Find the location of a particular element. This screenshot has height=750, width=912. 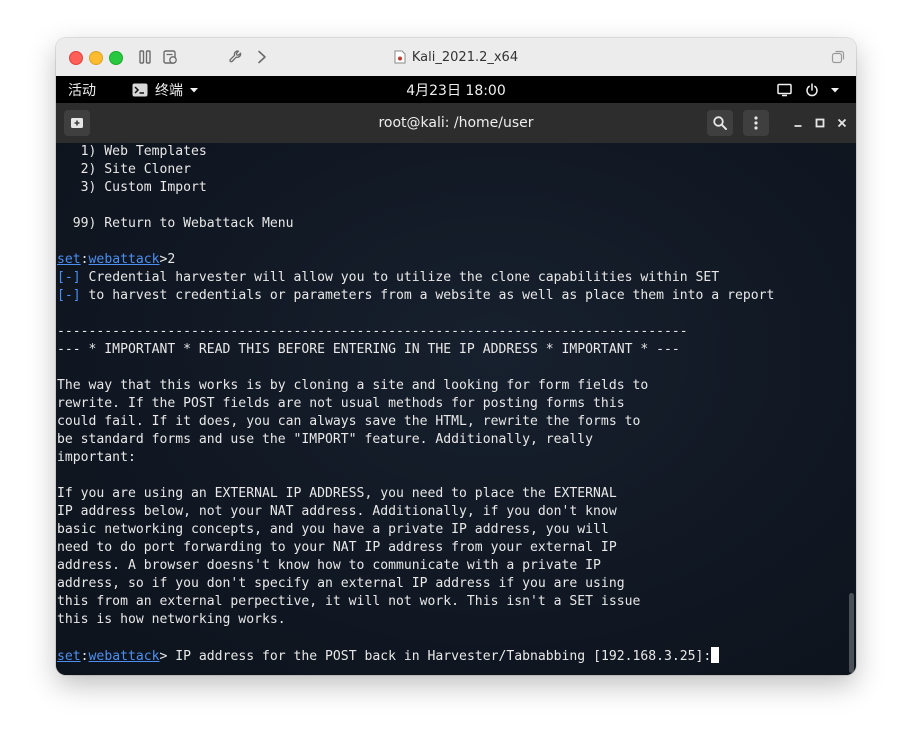

text-cursor is located at coordinates (715, 655).